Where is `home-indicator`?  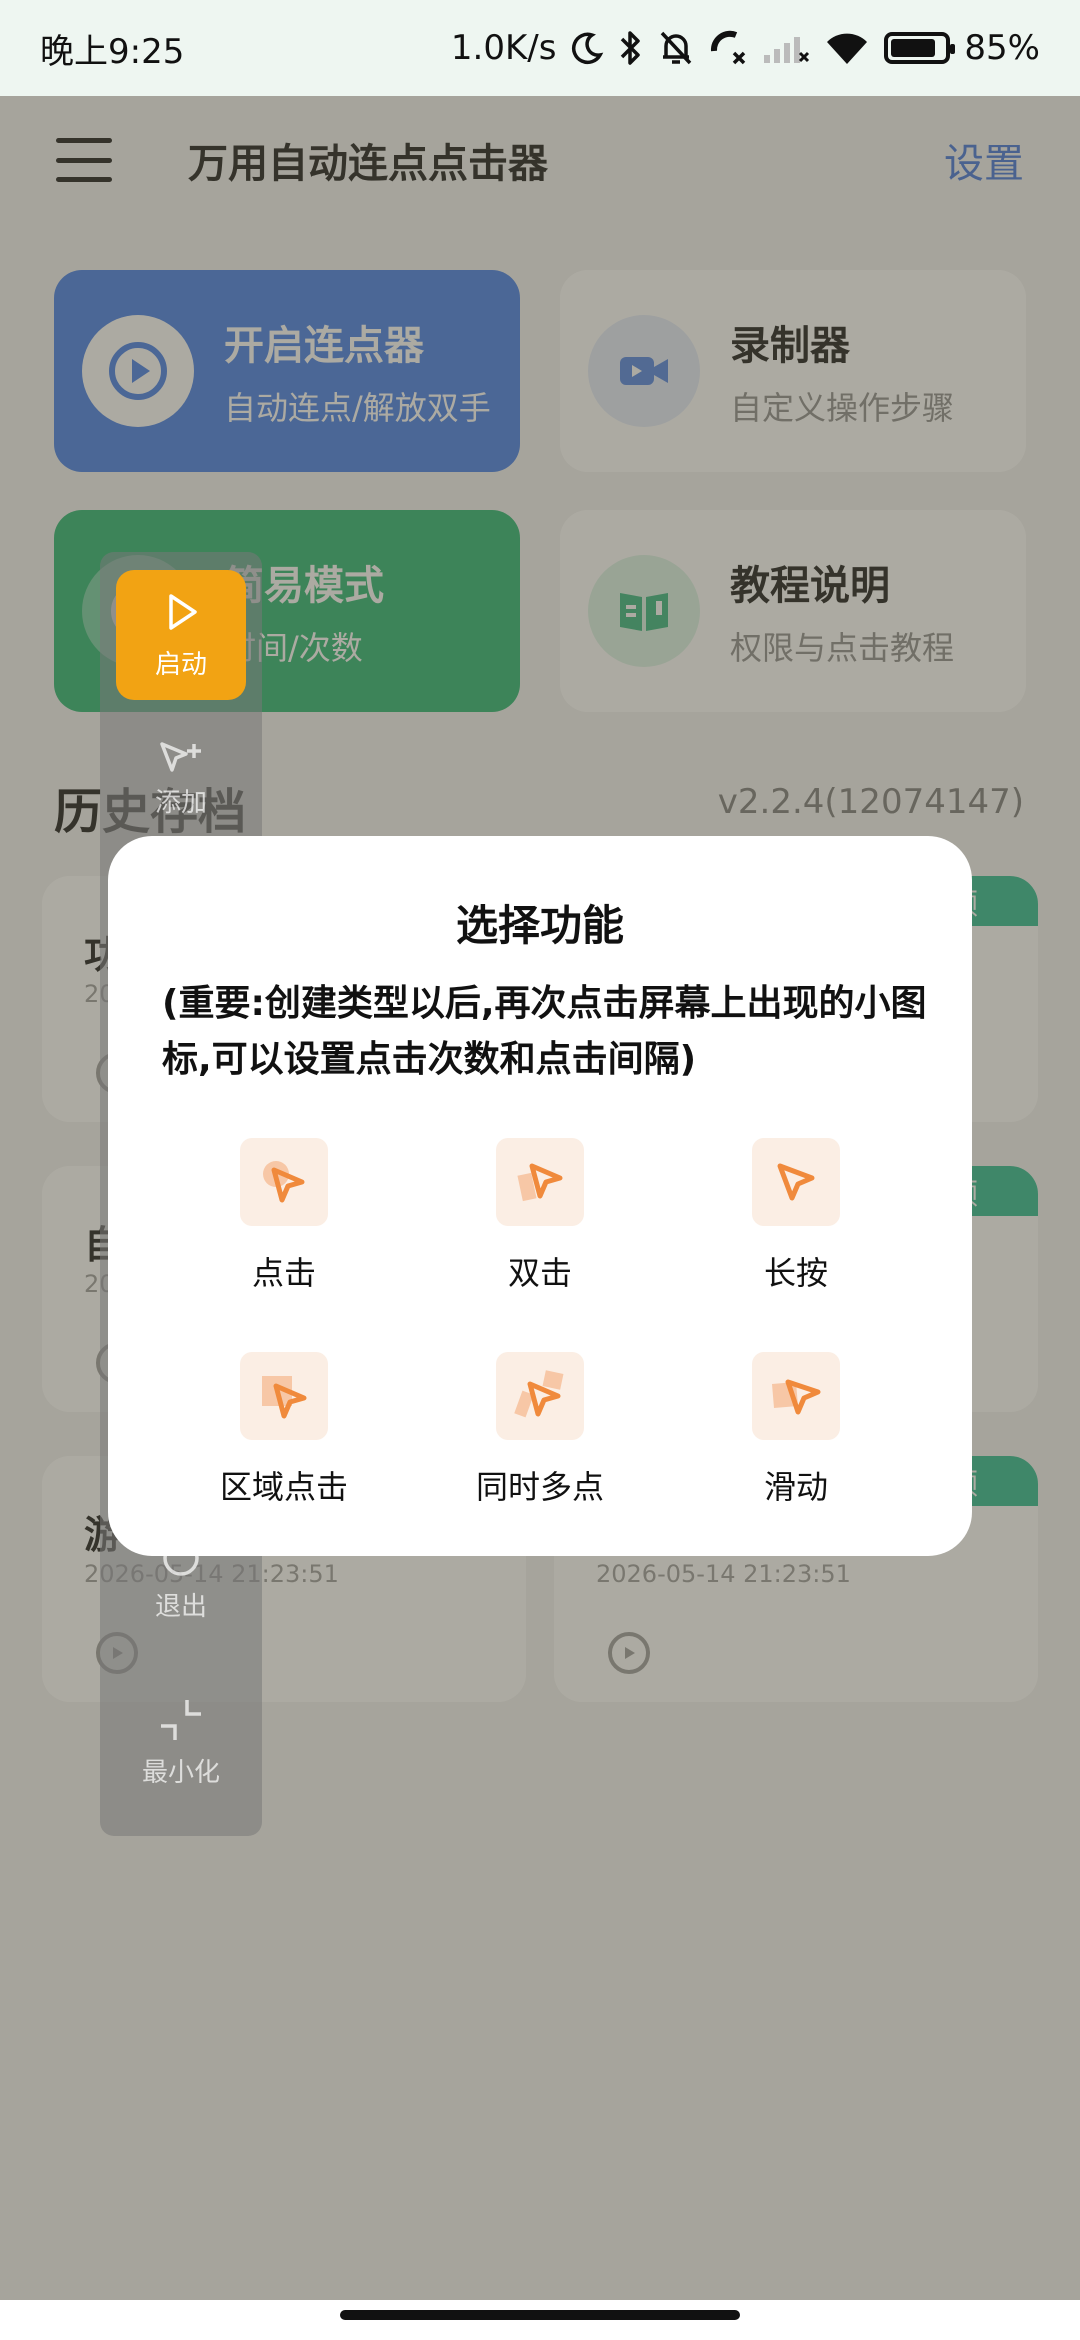
home-indicator is located at coordinates (540, 2315).